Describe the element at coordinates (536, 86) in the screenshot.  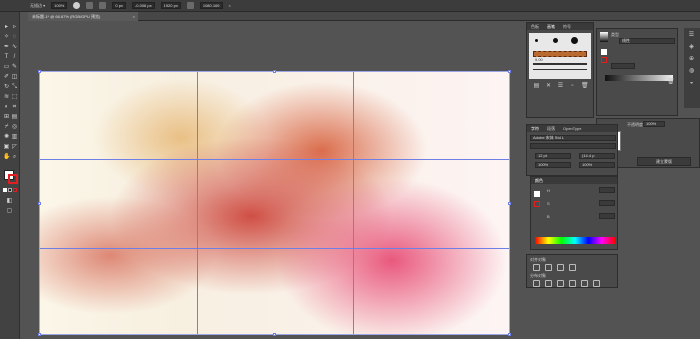
I see `brush-library-icon: ▤` at that location.